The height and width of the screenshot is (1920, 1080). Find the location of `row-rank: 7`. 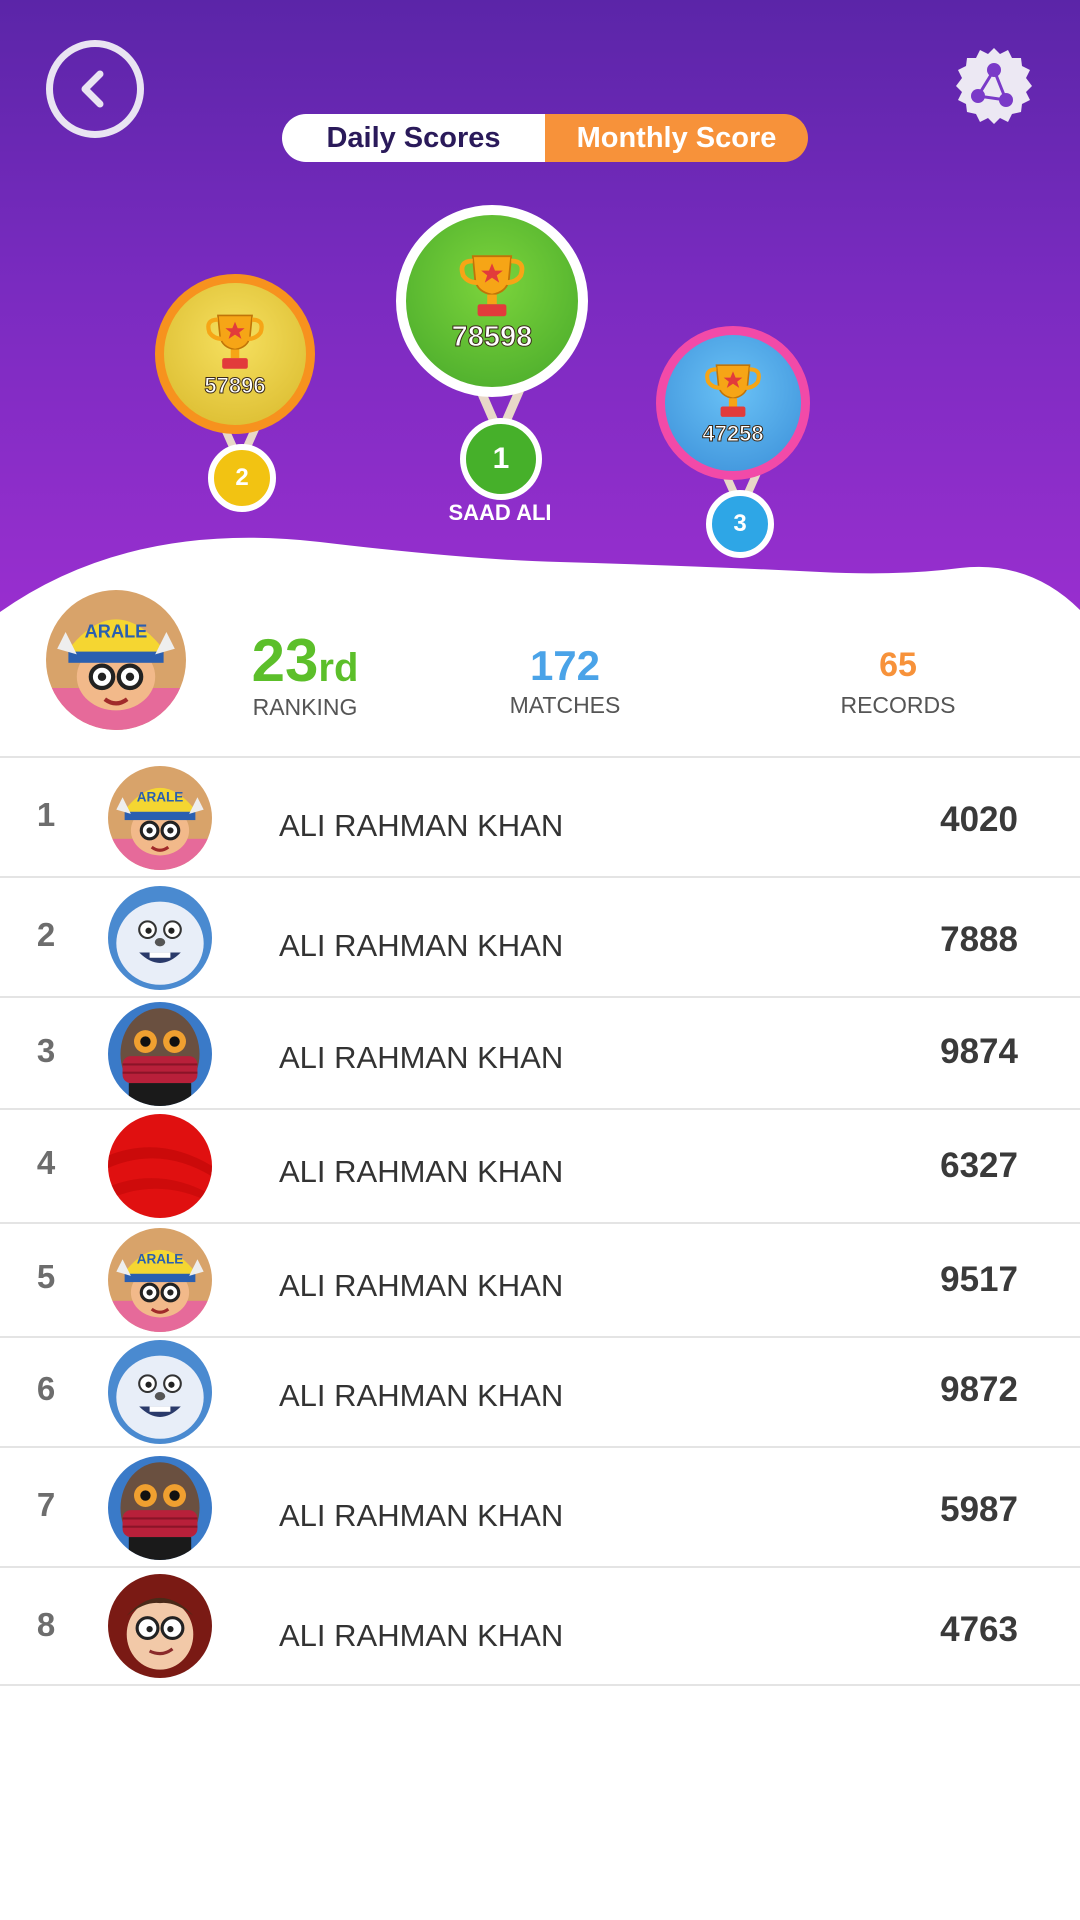

row-rank: 7 is located at coordinates (46, 1504).